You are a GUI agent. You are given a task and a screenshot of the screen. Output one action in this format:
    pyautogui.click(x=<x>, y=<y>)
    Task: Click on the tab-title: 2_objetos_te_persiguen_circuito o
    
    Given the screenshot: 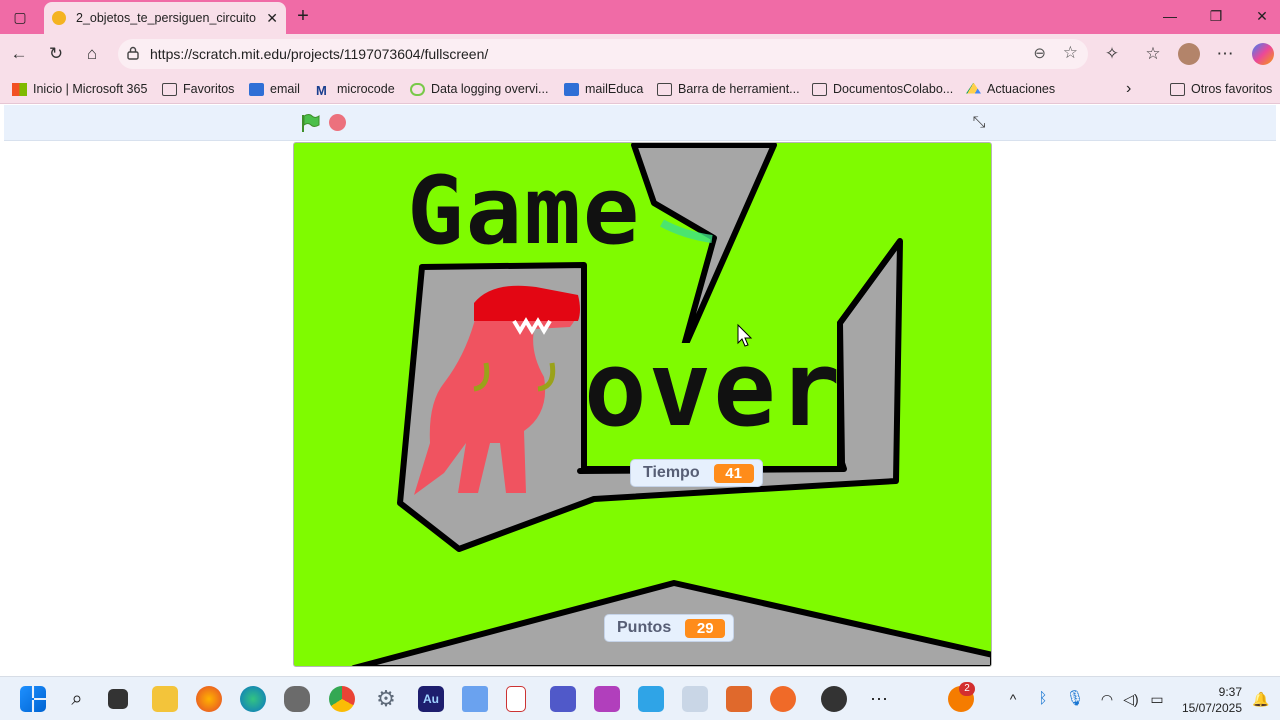 What is the action you would take?
    pyautogui.click(x=168, y=18)
    